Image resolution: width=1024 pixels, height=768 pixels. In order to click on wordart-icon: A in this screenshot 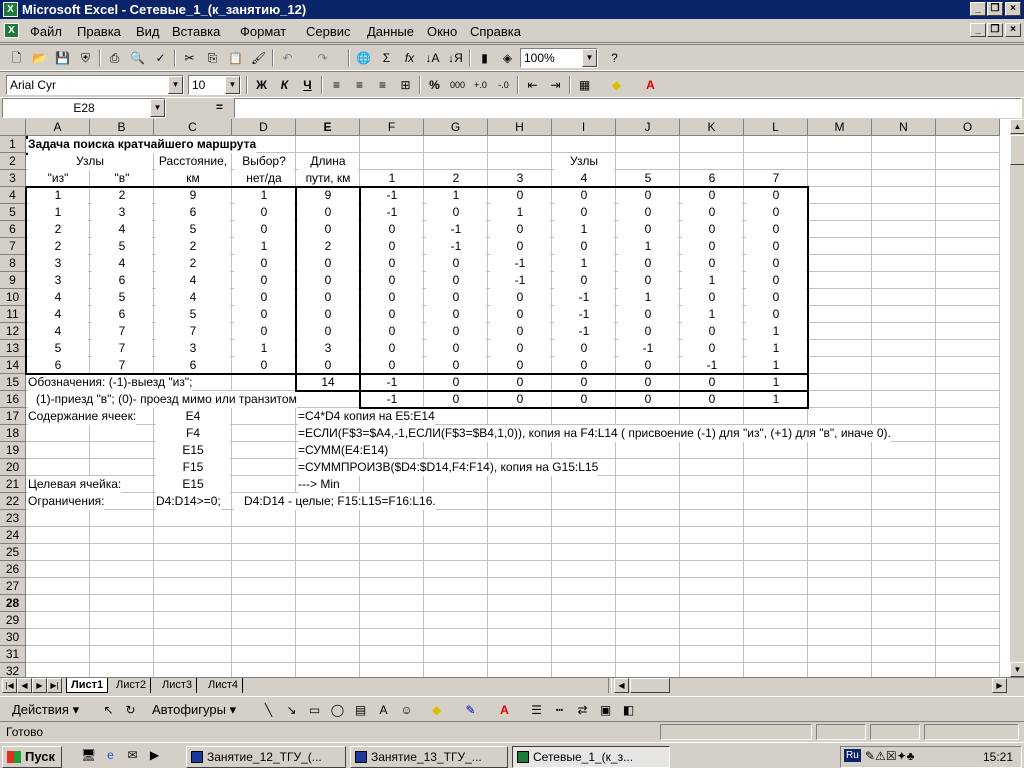, I will do `click(383, 710)`.